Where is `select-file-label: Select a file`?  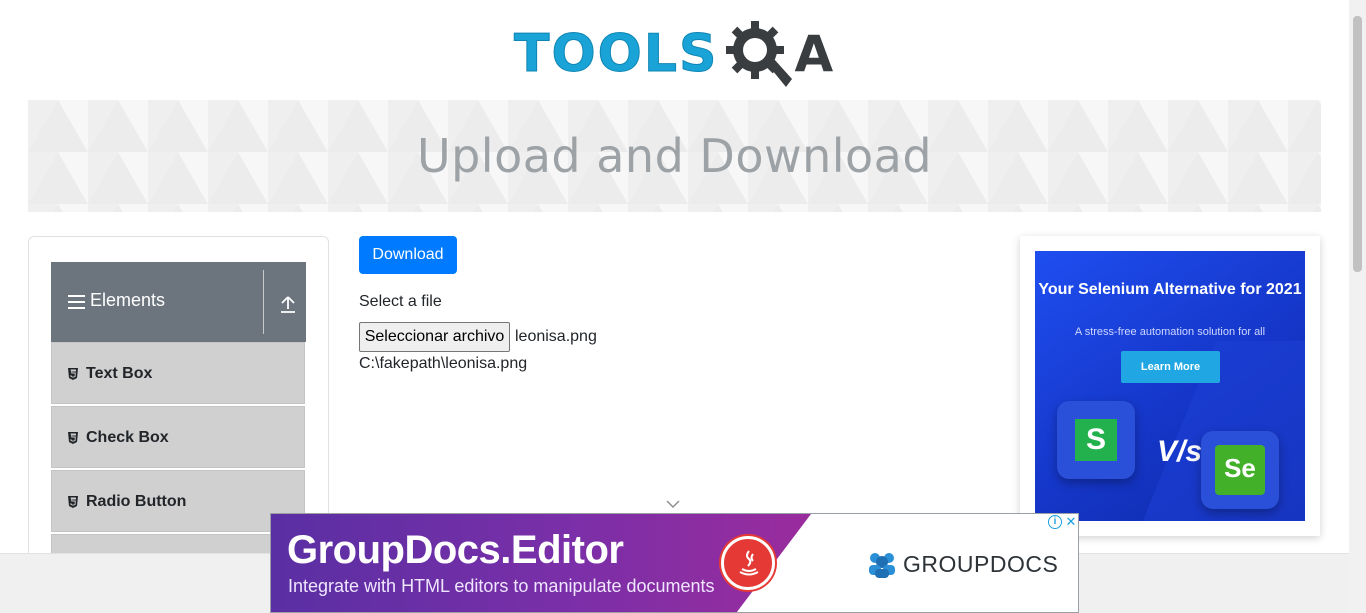
select-file-label: Select a file is located at coordinates (400, 301).